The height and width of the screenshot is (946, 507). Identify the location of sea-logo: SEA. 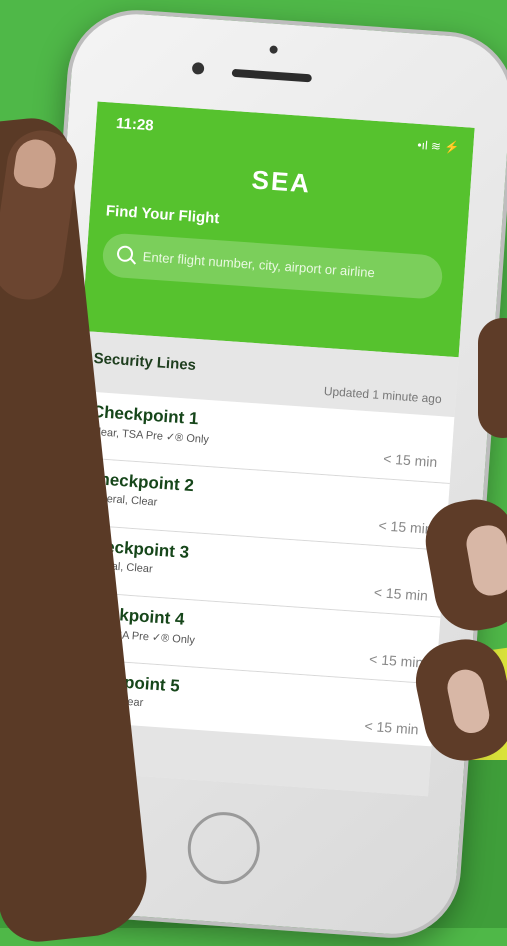
(281, 181).